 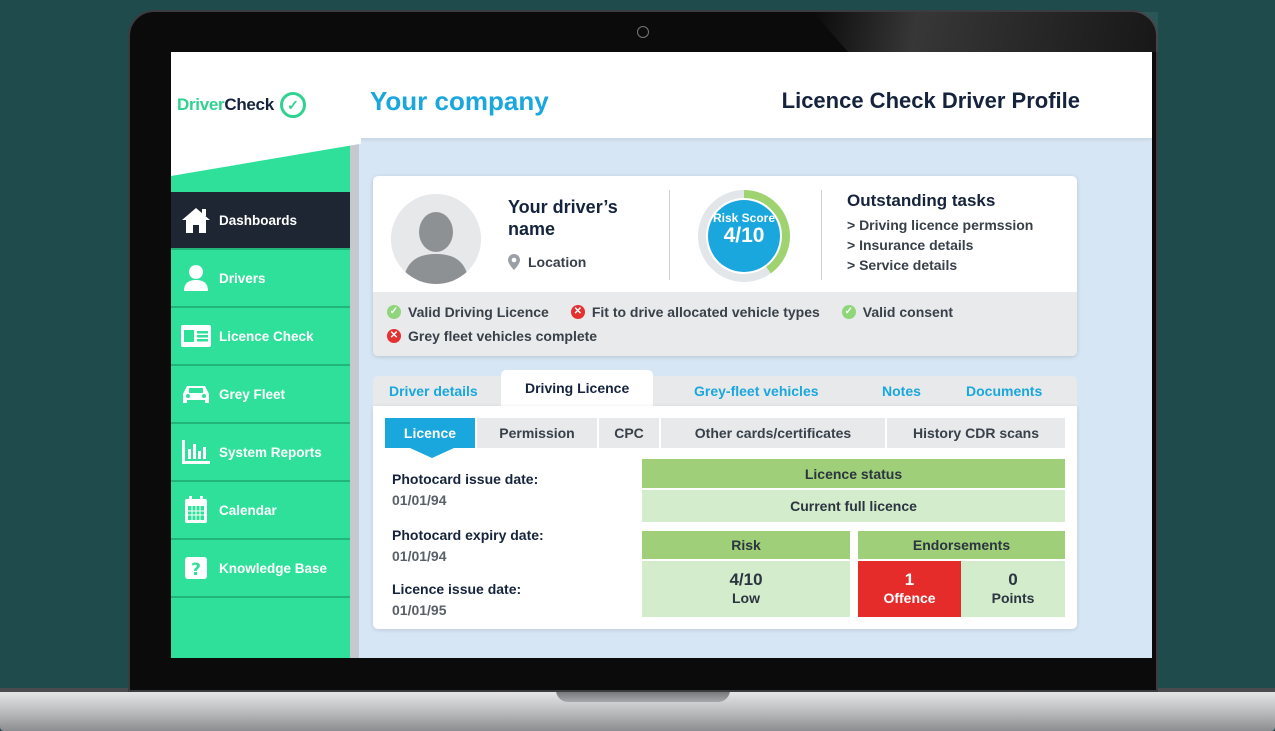 What do you see at coordinates (266, 336) in the screenshot?
I see `sidebar-item-label: Licence Check` at bounding box center [266, 336].